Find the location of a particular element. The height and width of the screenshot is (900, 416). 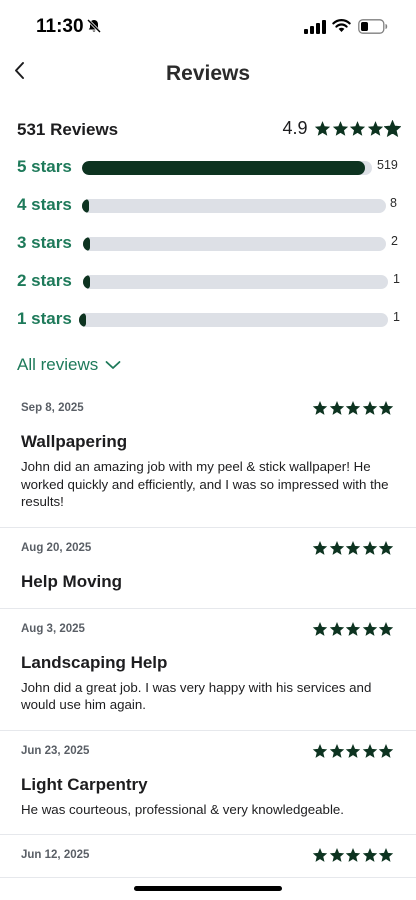

rating-row-label: 5 stars is located at coordinates (44, 166).